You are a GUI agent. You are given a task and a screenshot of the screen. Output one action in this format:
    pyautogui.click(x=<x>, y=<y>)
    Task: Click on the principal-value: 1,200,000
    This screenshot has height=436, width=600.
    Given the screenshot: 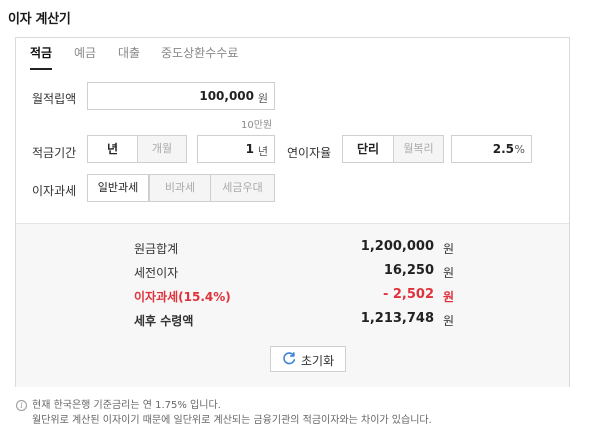 What is the action you would take?
    pyautogui.click(x=397, y=246)
    